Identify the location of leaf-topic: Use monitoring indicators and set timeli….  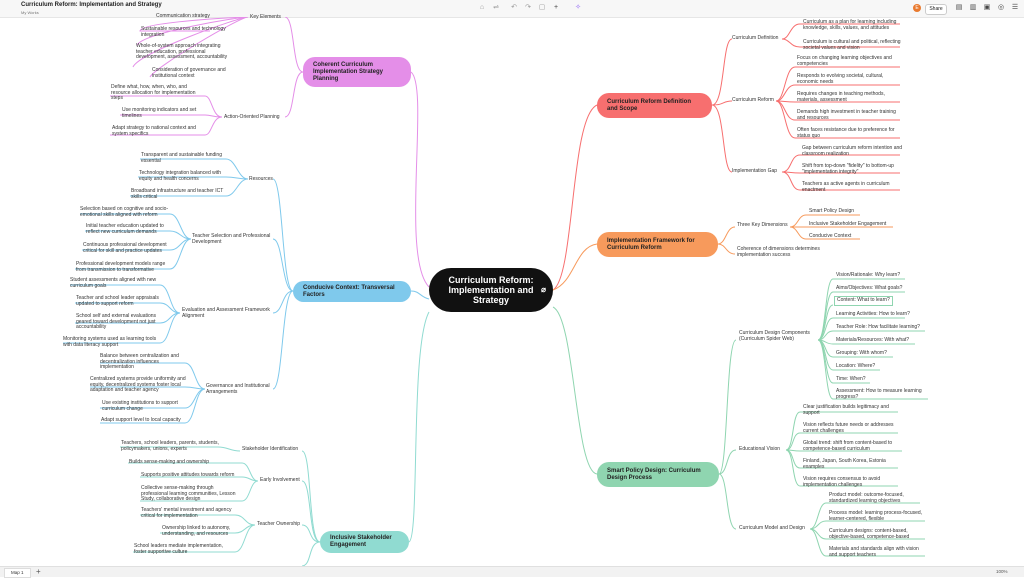
(164, 113).